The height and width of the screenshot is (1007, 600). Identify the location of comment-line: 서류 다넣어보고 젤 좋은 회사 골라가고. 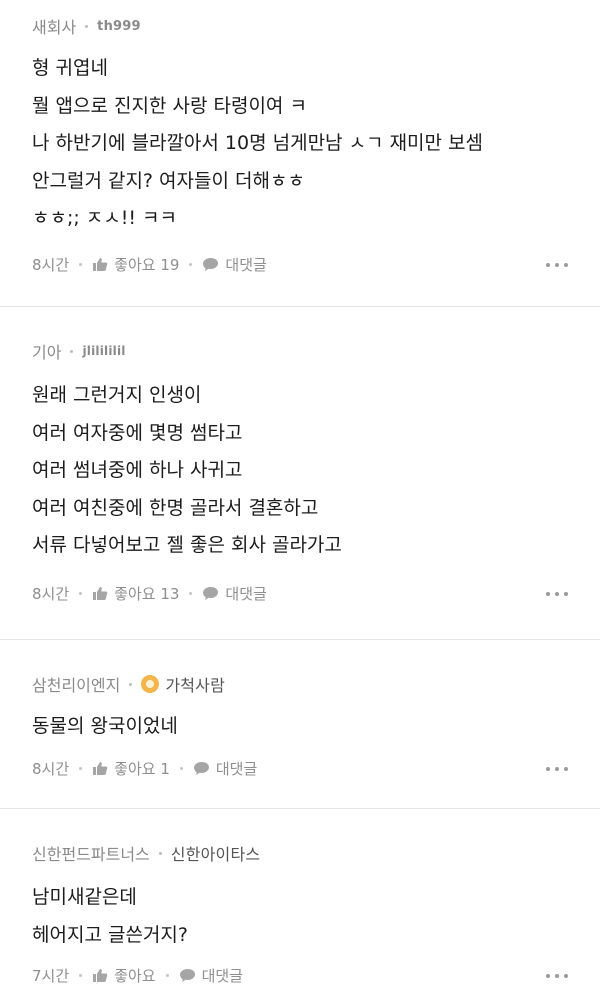
(187, 545).